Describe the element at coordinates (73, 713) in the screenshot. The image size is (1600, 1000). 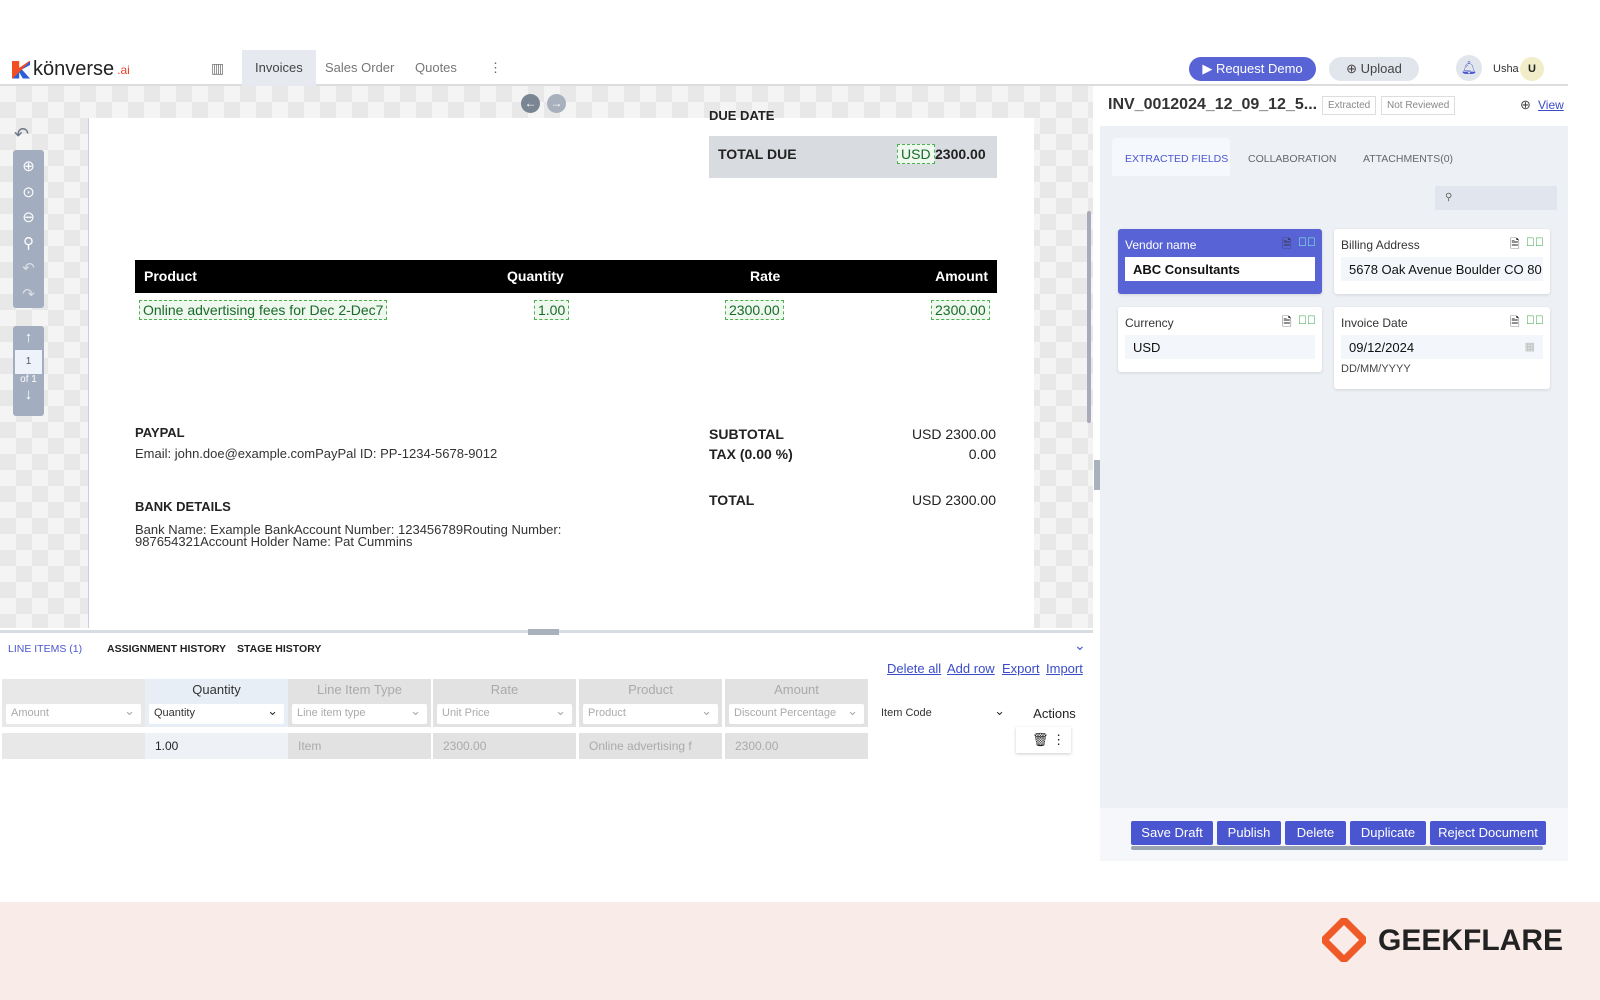
I see `column-mapping-select: Amount` at that location.